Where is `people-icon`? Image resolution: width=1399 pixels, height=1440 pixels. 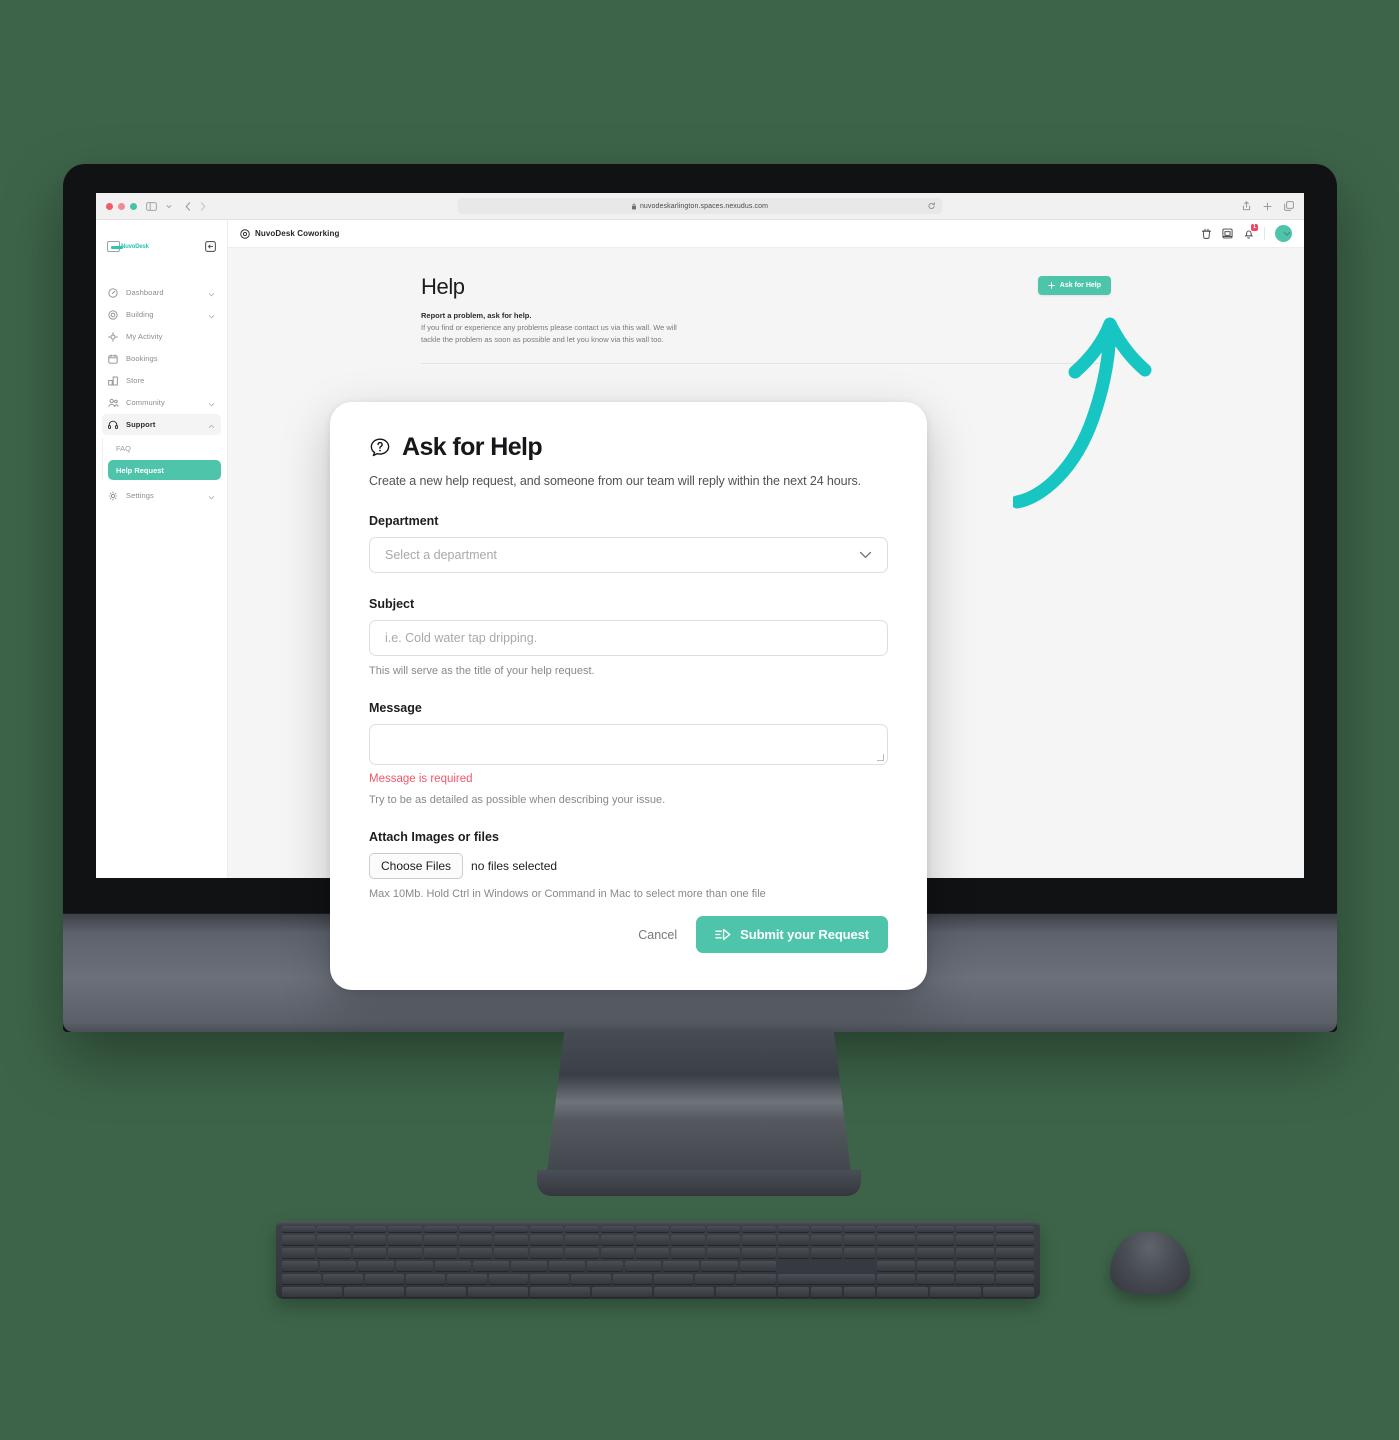 people-icon is located at coordinates (113, 403).